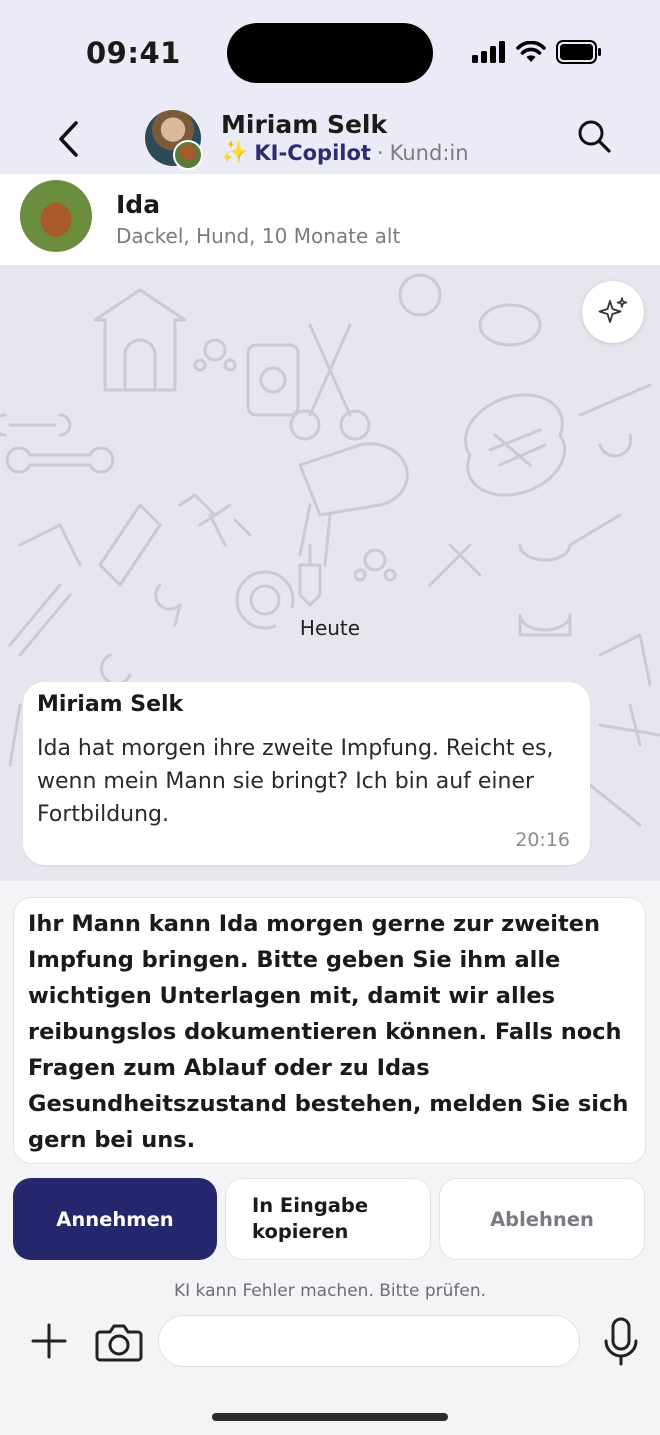  Describe the element at coordinates (542, 840) in the screenshot. I see `message-time: 20:16` at that location.